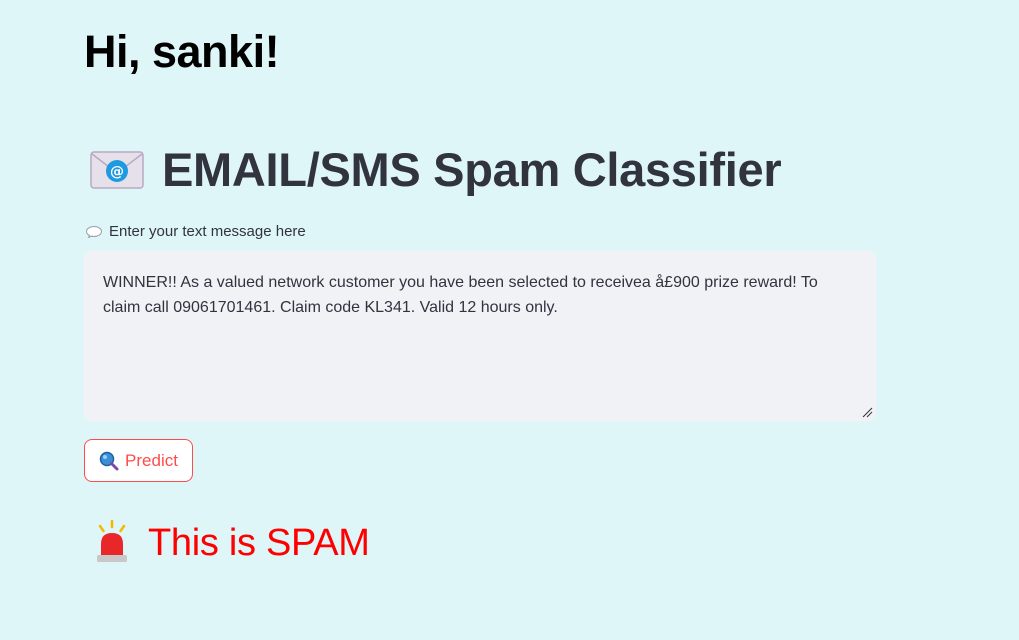 This screenshot has height=640, width=1019. I want to click on predict-button: Predict, so click(138, 460).